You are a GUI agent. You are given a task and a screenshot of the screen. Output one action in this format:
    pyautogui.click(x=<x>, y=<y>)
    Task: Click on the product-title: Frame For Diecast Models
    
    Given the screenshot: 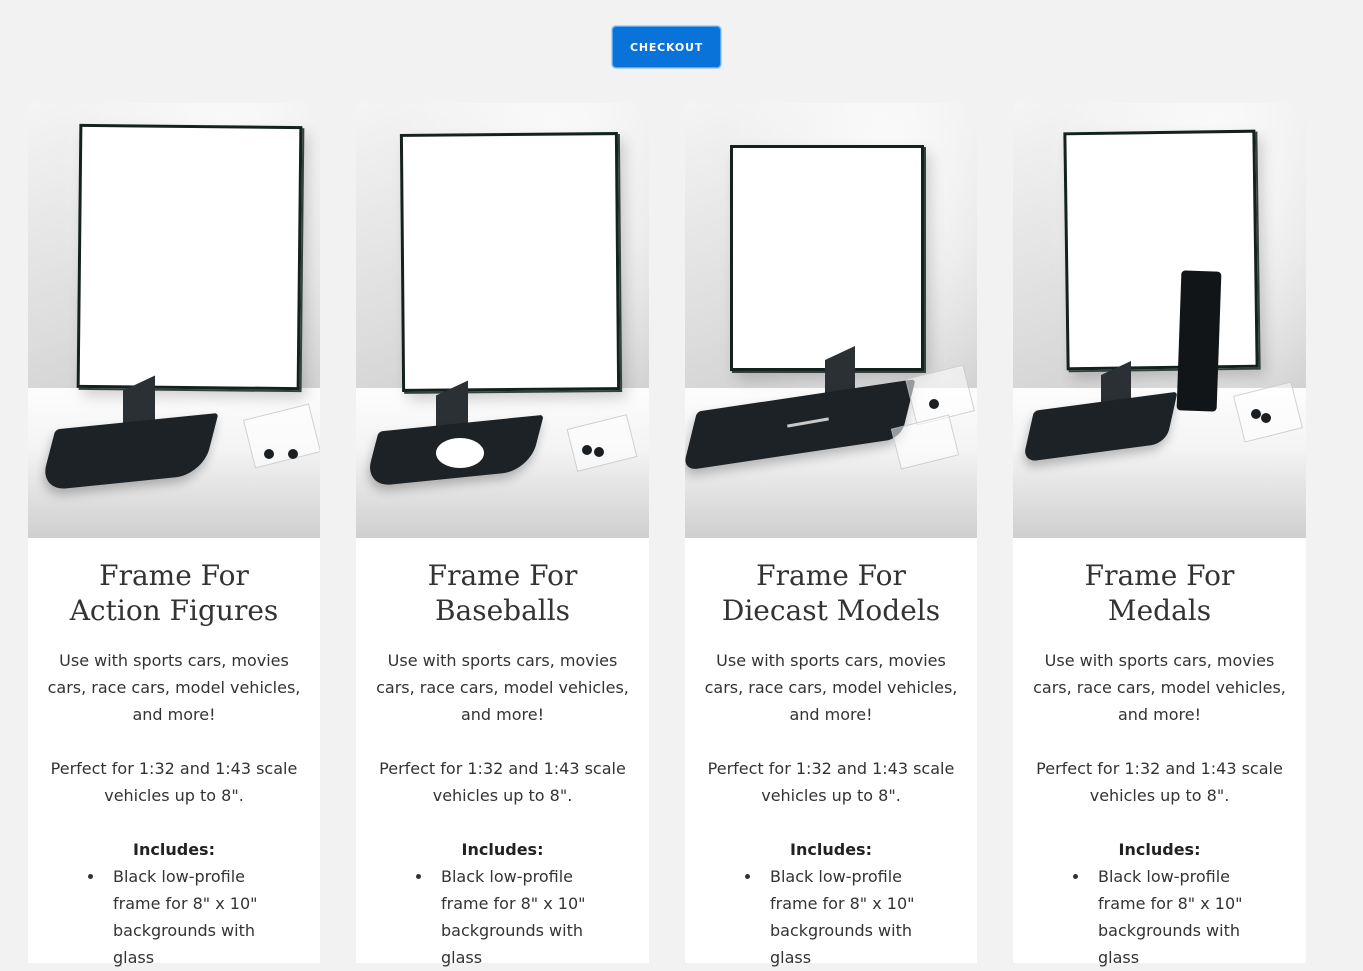 What is the action you would take?
    pyautogui.click(x=831, y=593)
    